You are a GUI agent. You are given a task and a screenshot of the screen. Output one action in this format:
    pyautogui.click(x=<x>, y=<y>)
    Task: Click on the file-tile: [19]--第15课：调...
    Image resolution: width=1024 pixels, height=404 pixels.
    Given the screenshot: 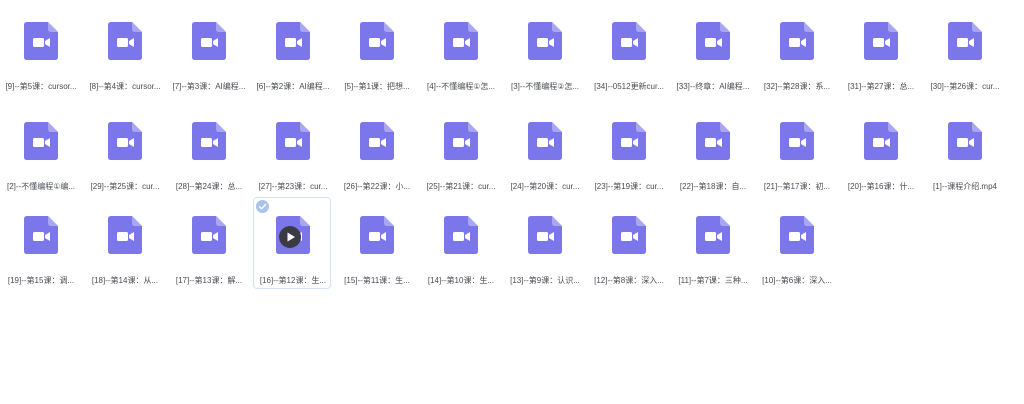 What is the action you would take?
    pyautogui.click(x=40, y=243)
    